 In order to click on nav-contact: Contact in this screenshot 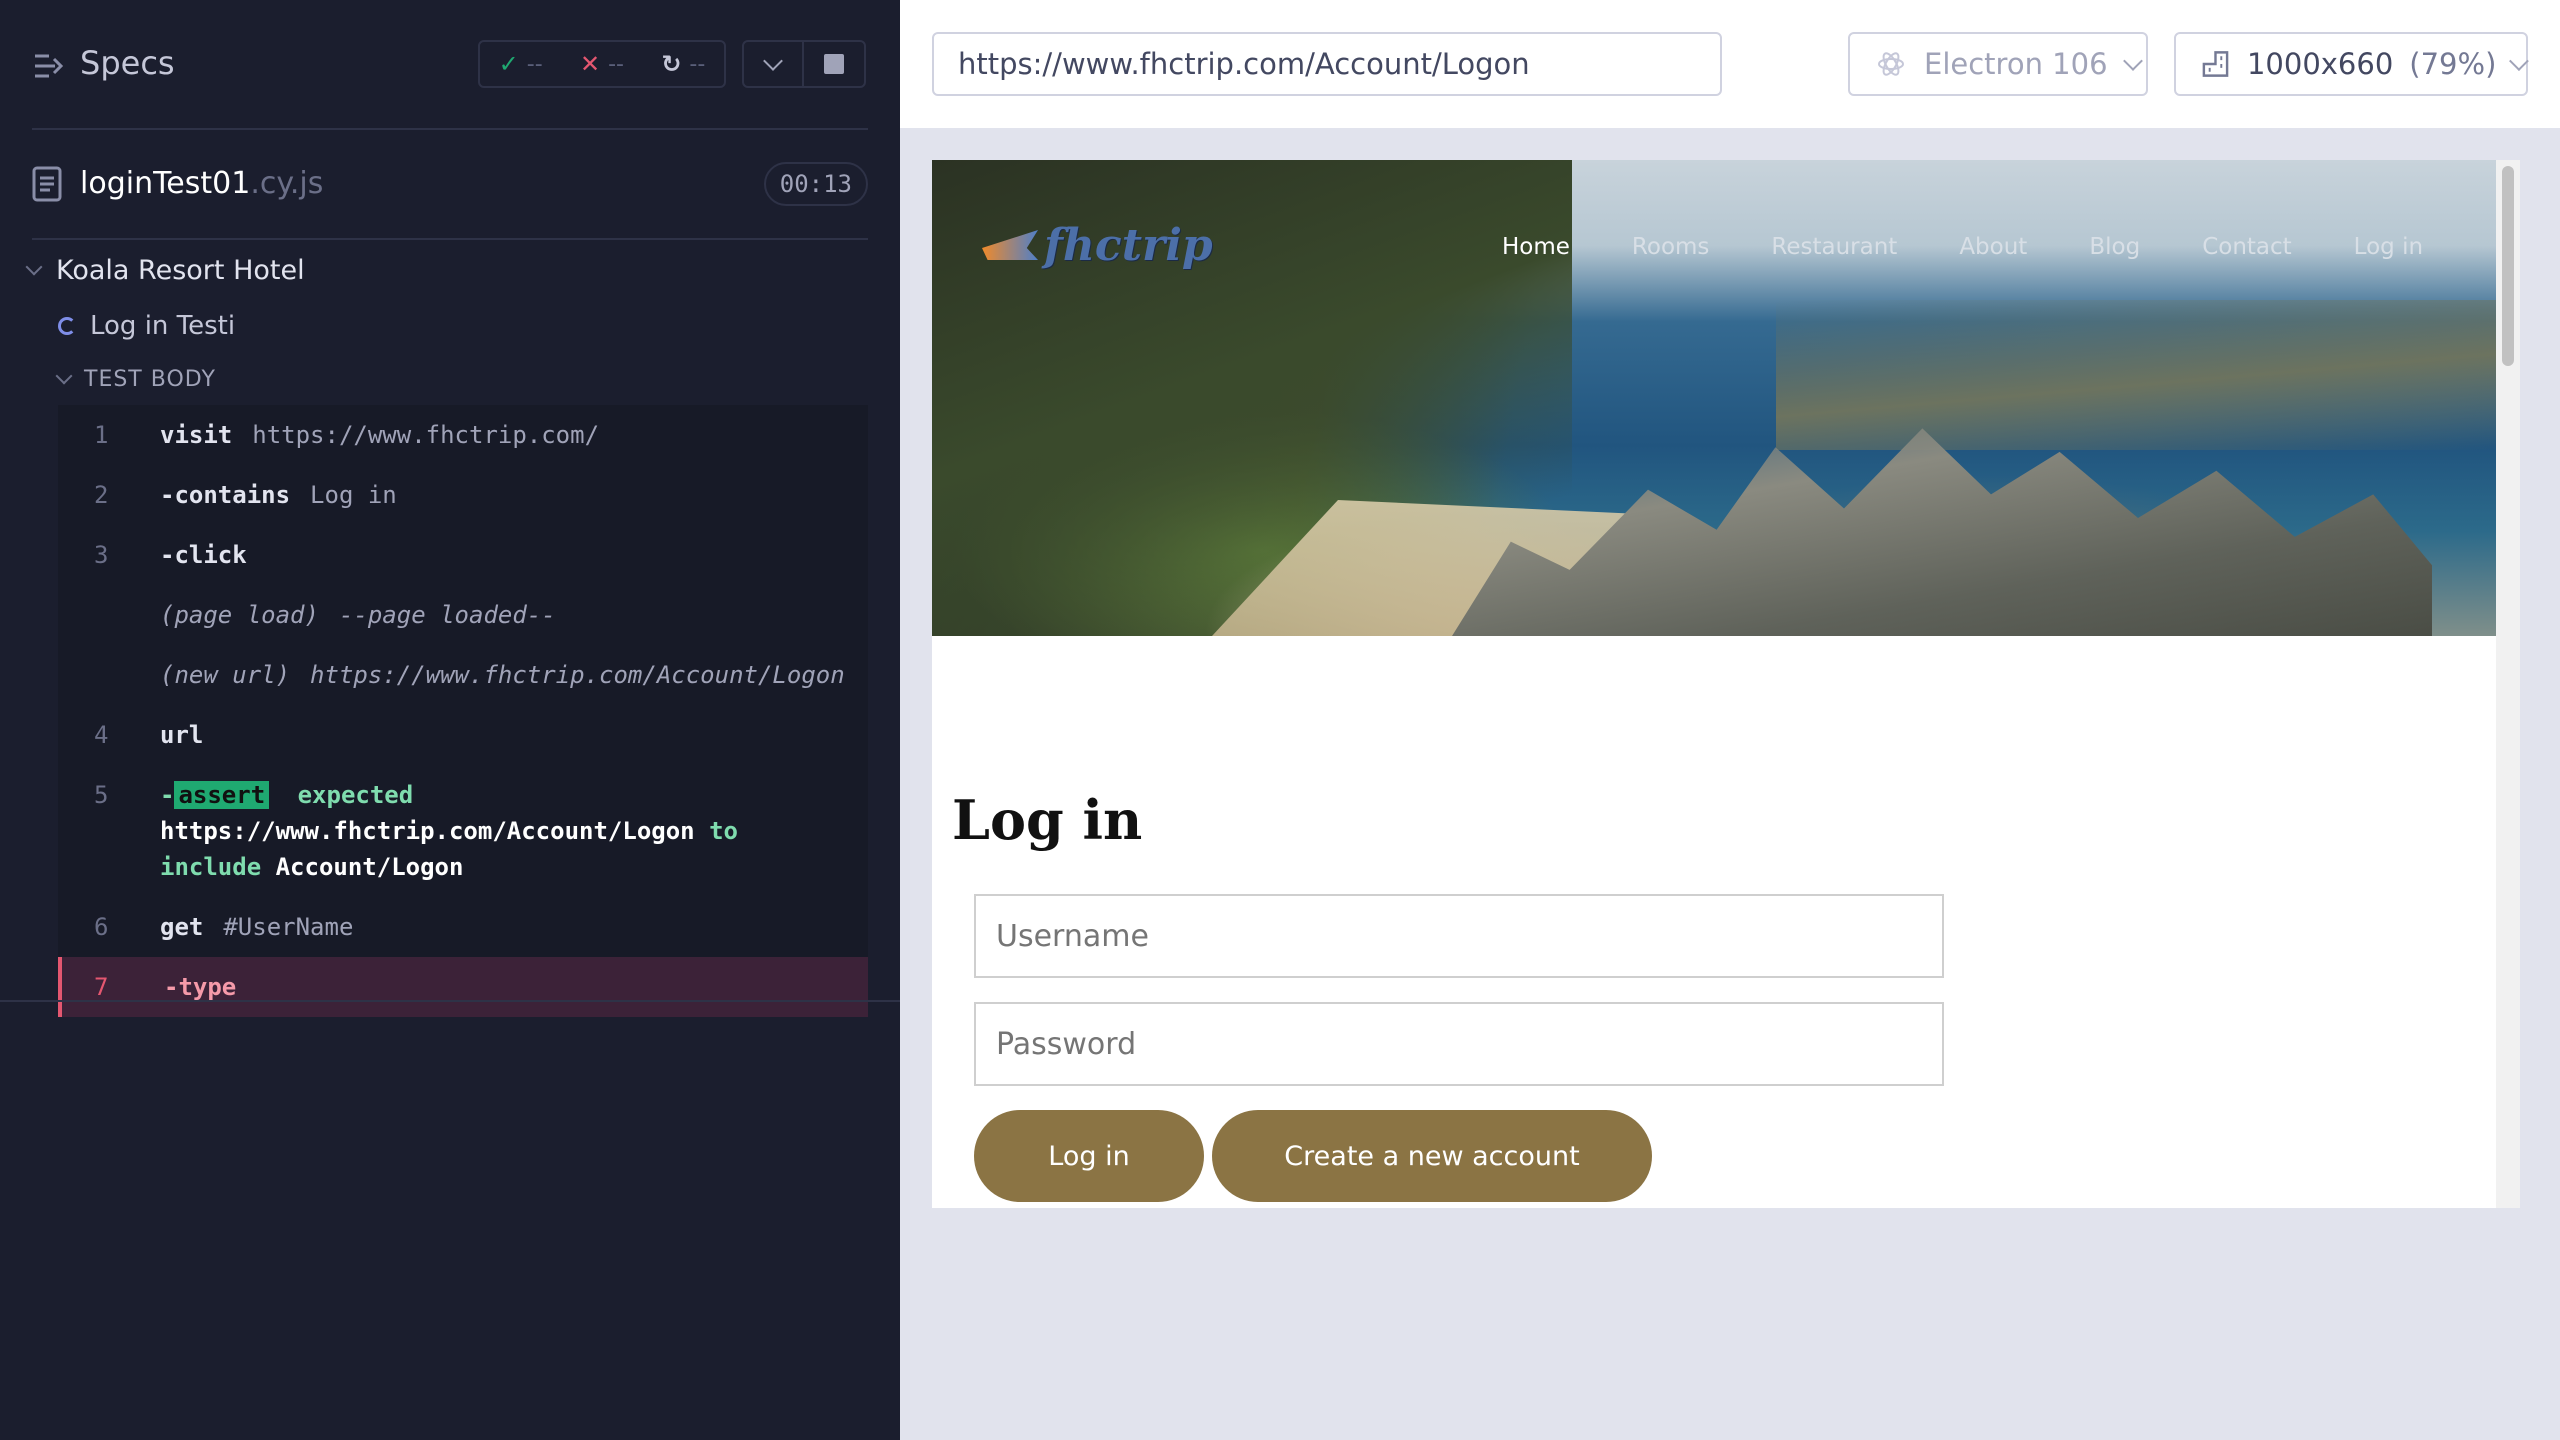, I will do `click(2246, 247)`.